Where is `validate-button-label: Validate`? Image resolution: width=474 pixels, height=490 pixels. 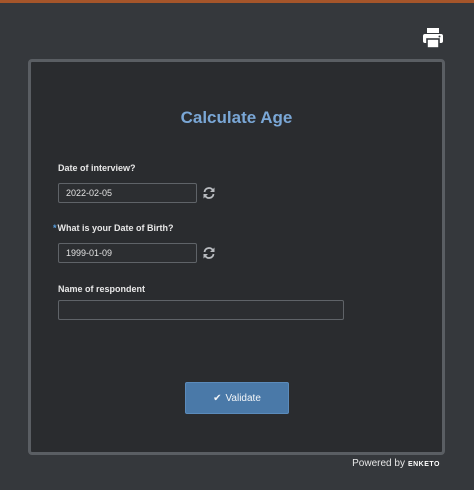 validate-button-label: Validate is located at coordinates (243, 398).